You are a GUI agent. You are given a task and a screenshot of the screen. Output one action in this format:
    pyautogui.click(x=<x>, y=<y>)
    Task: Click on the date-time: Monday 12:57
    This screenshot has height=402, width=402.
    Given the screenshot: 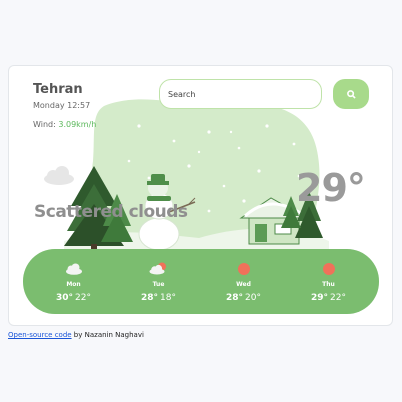 What is the action you would take?
    pyautogui.click(x=62, y=105)
    